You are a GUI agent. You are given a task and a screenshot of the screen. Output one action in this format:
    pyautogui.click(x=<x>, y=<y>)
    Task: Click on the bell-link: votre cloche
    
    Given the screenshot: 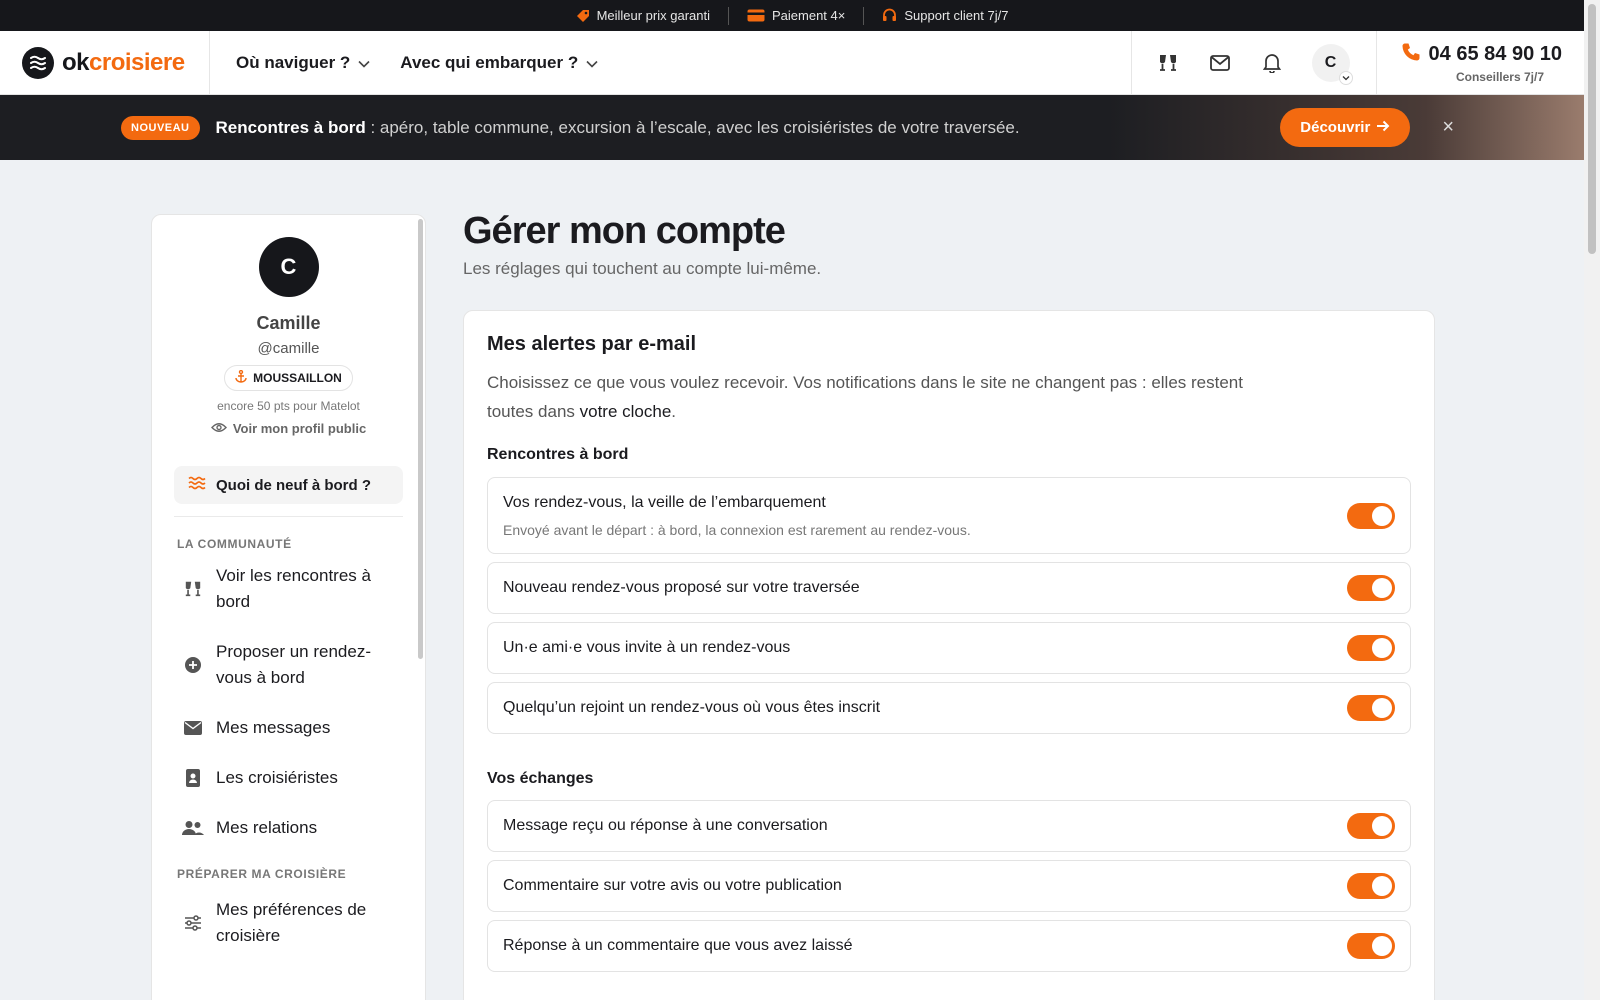 What is the action you would take?
    pyautogui.click(x=626, y=411)
    